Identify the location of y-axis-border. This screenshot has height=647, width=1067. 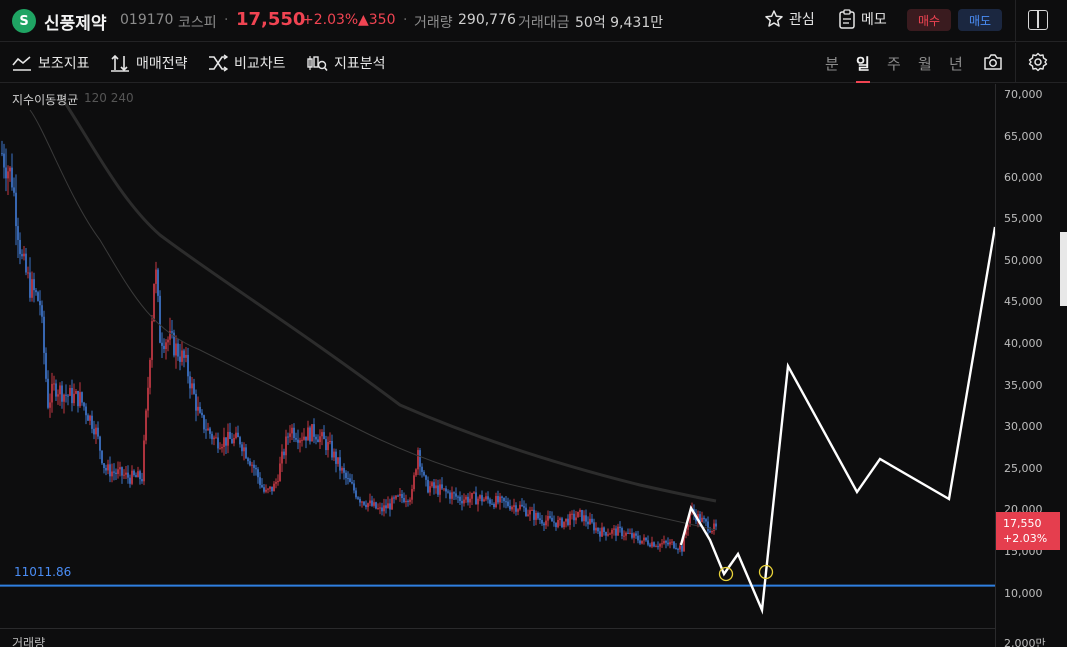
(995, 365).